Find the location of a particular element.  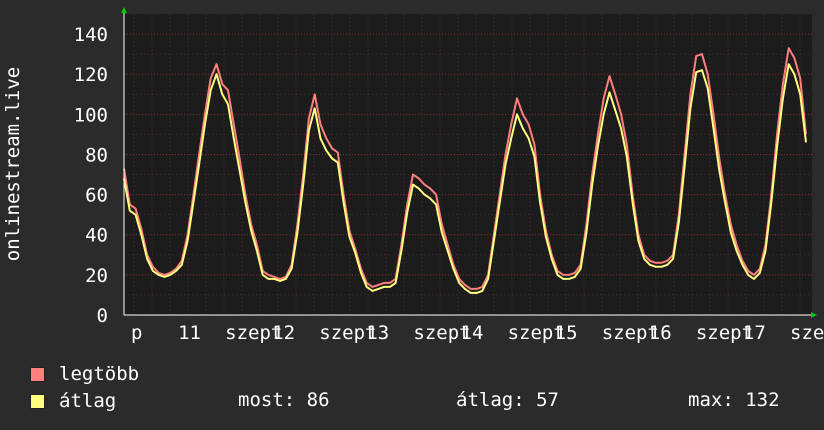

legend-item-atlag: átlag is located at coordinates (73, 401).